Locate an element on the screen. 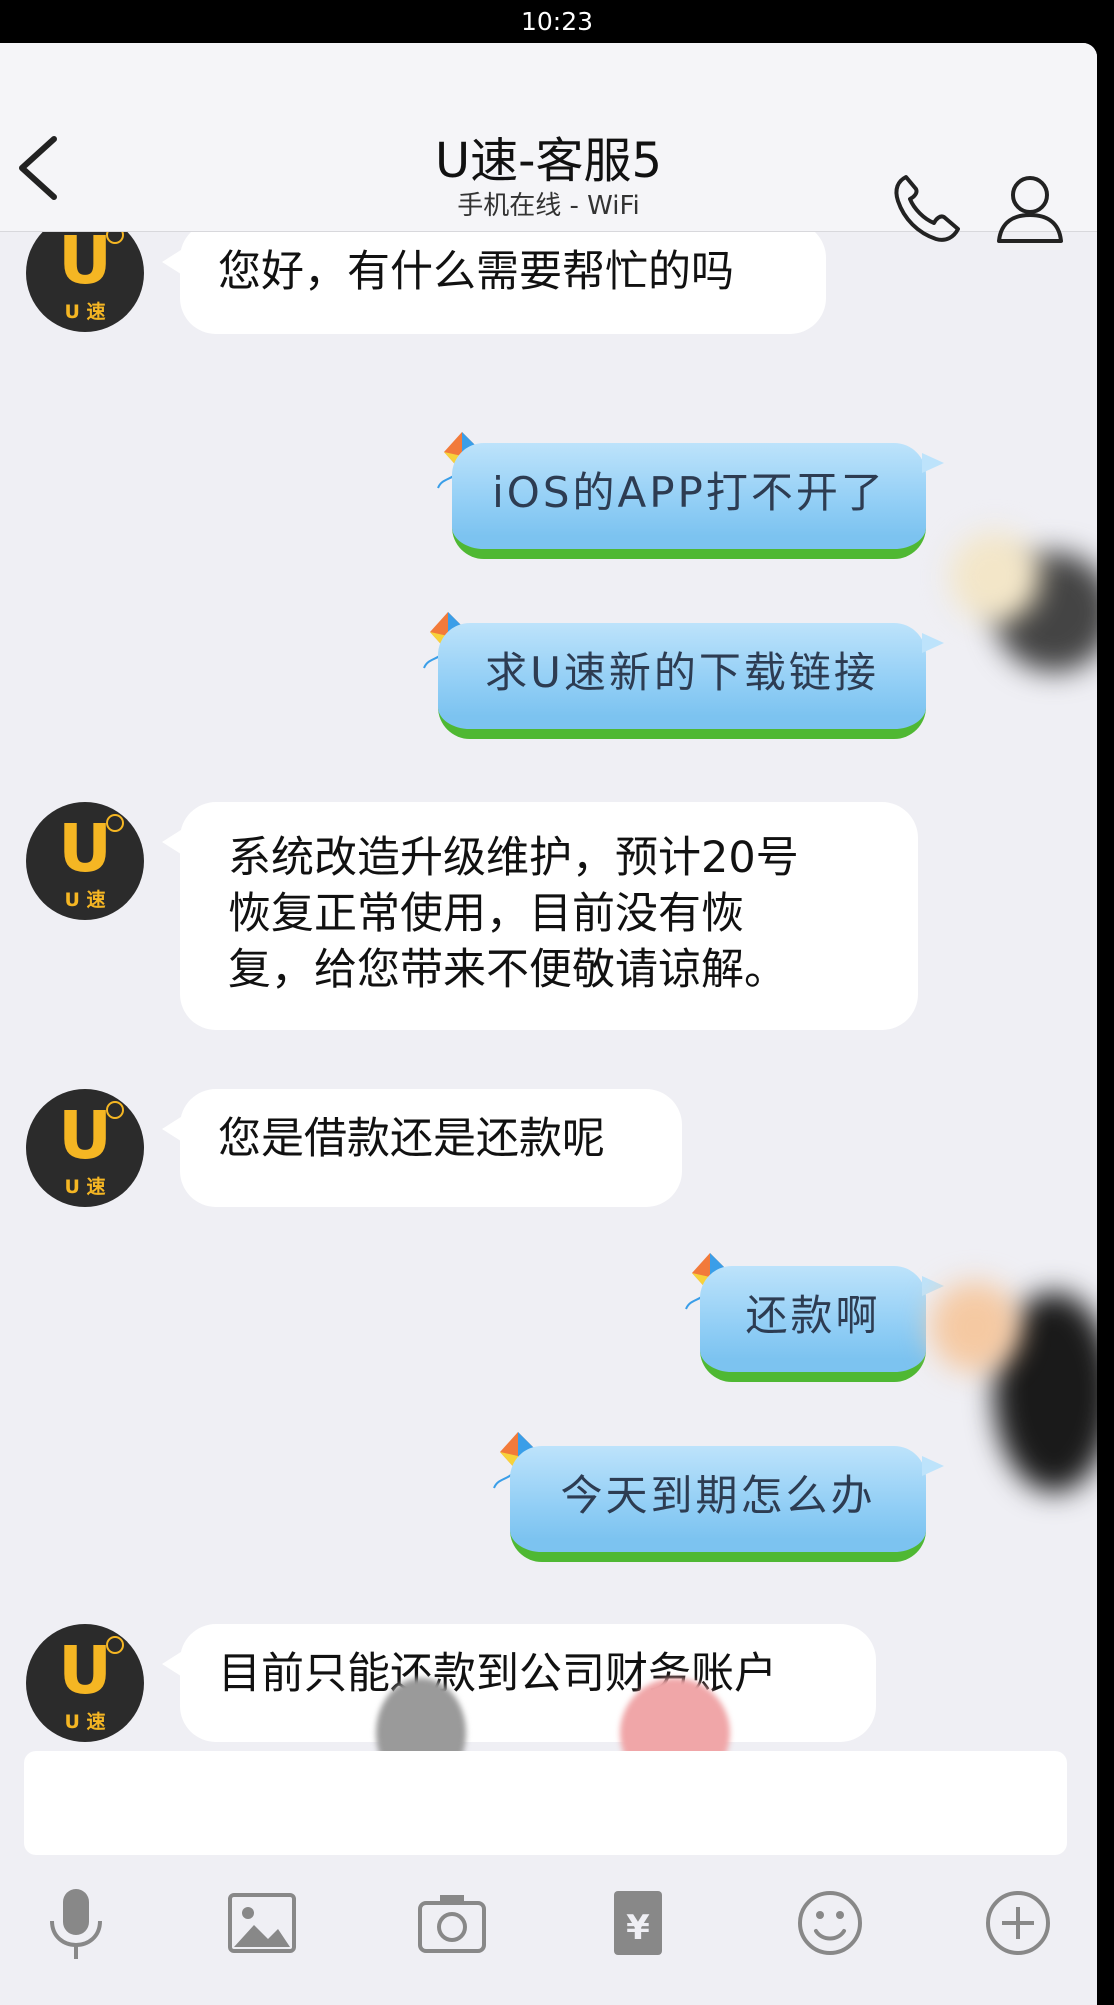  status-bar: 10:23 is located at coordinates (557, 21).